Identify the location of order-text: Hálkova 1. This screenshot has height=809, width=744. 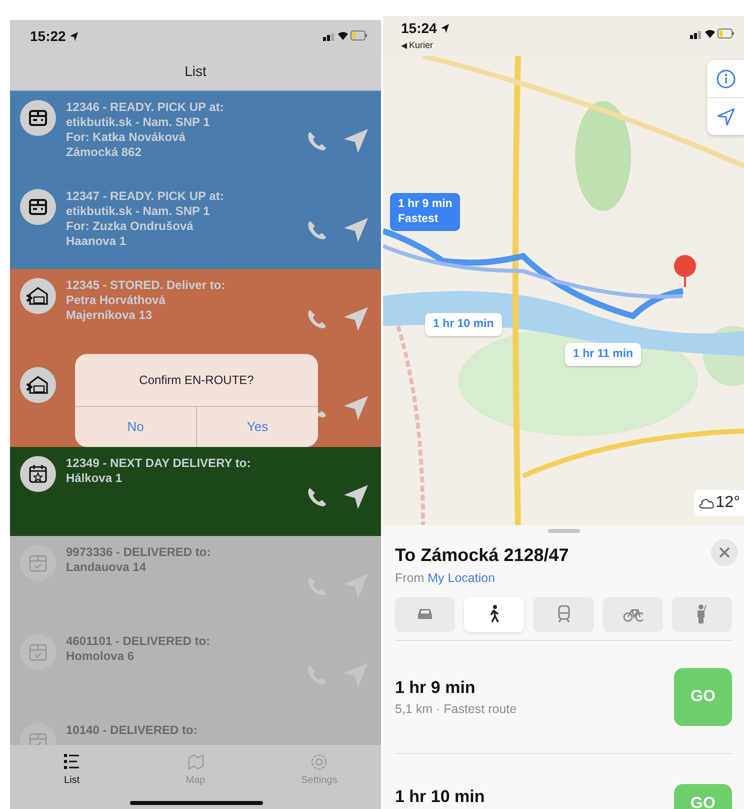
(95, 478).